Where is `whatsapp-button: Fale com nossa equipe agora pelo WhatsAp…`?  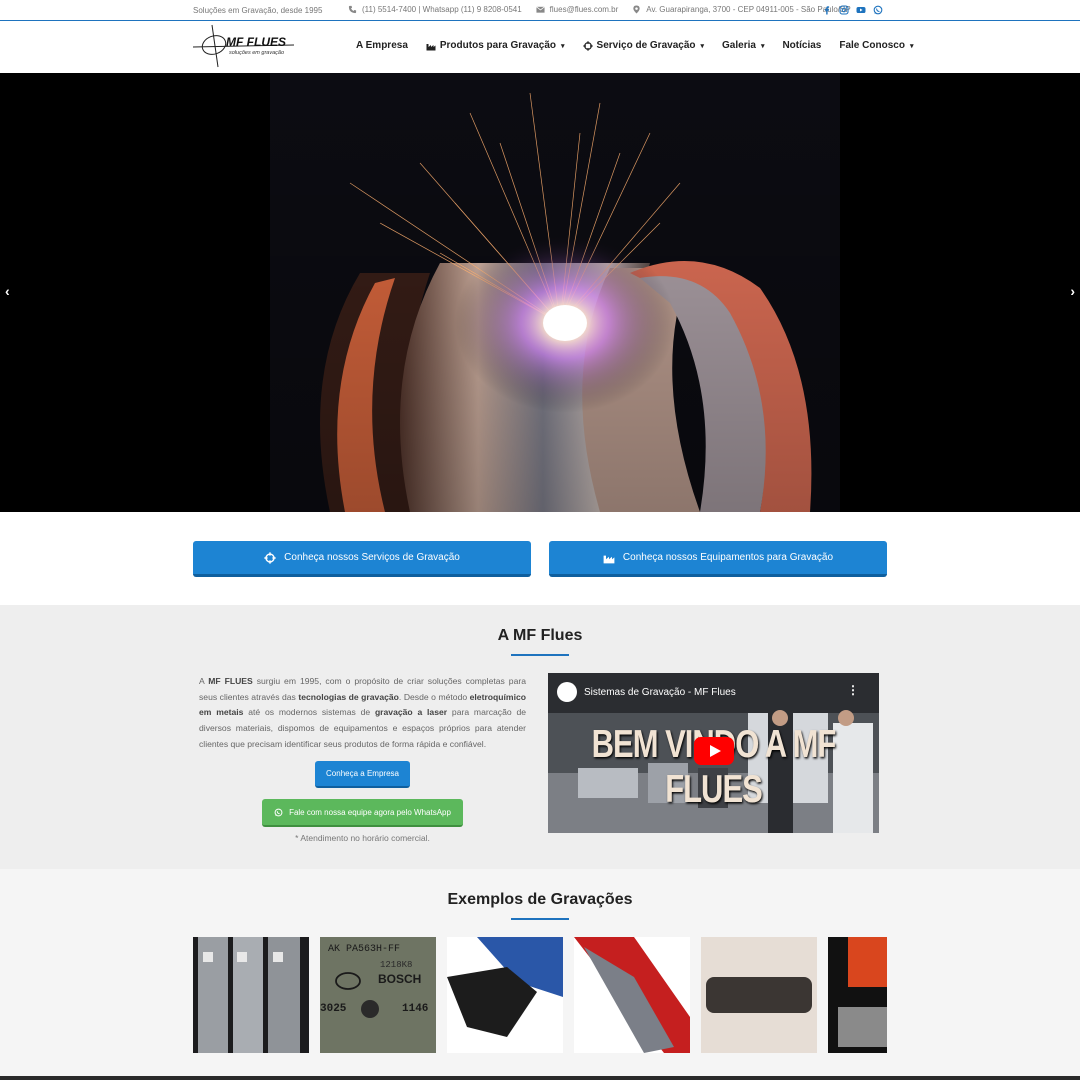 whatsapp-button: Fale com nossa equipe agora pelo WhatsAp… is located at coordinates (362, 813).